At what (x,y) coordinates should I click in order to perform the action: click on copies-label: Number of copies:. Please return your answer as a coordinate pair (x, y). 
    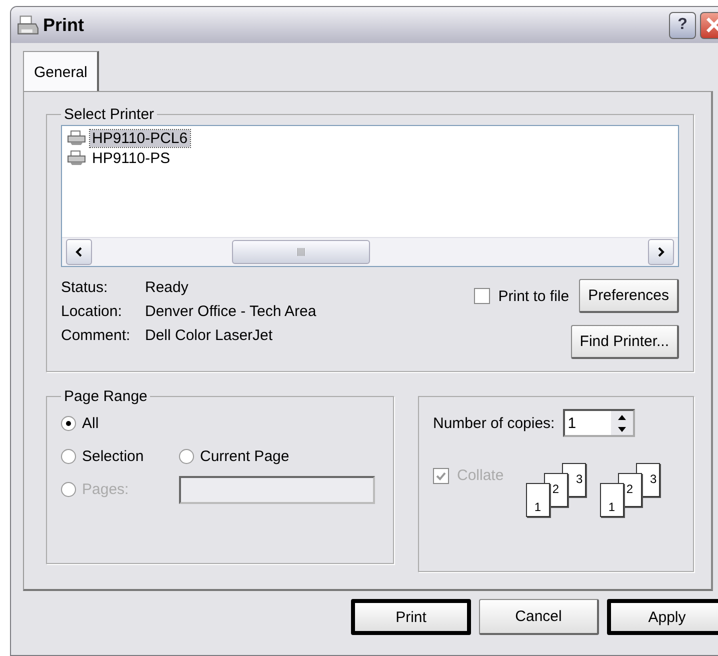
    Looking at the image, I should click on (494, 423).